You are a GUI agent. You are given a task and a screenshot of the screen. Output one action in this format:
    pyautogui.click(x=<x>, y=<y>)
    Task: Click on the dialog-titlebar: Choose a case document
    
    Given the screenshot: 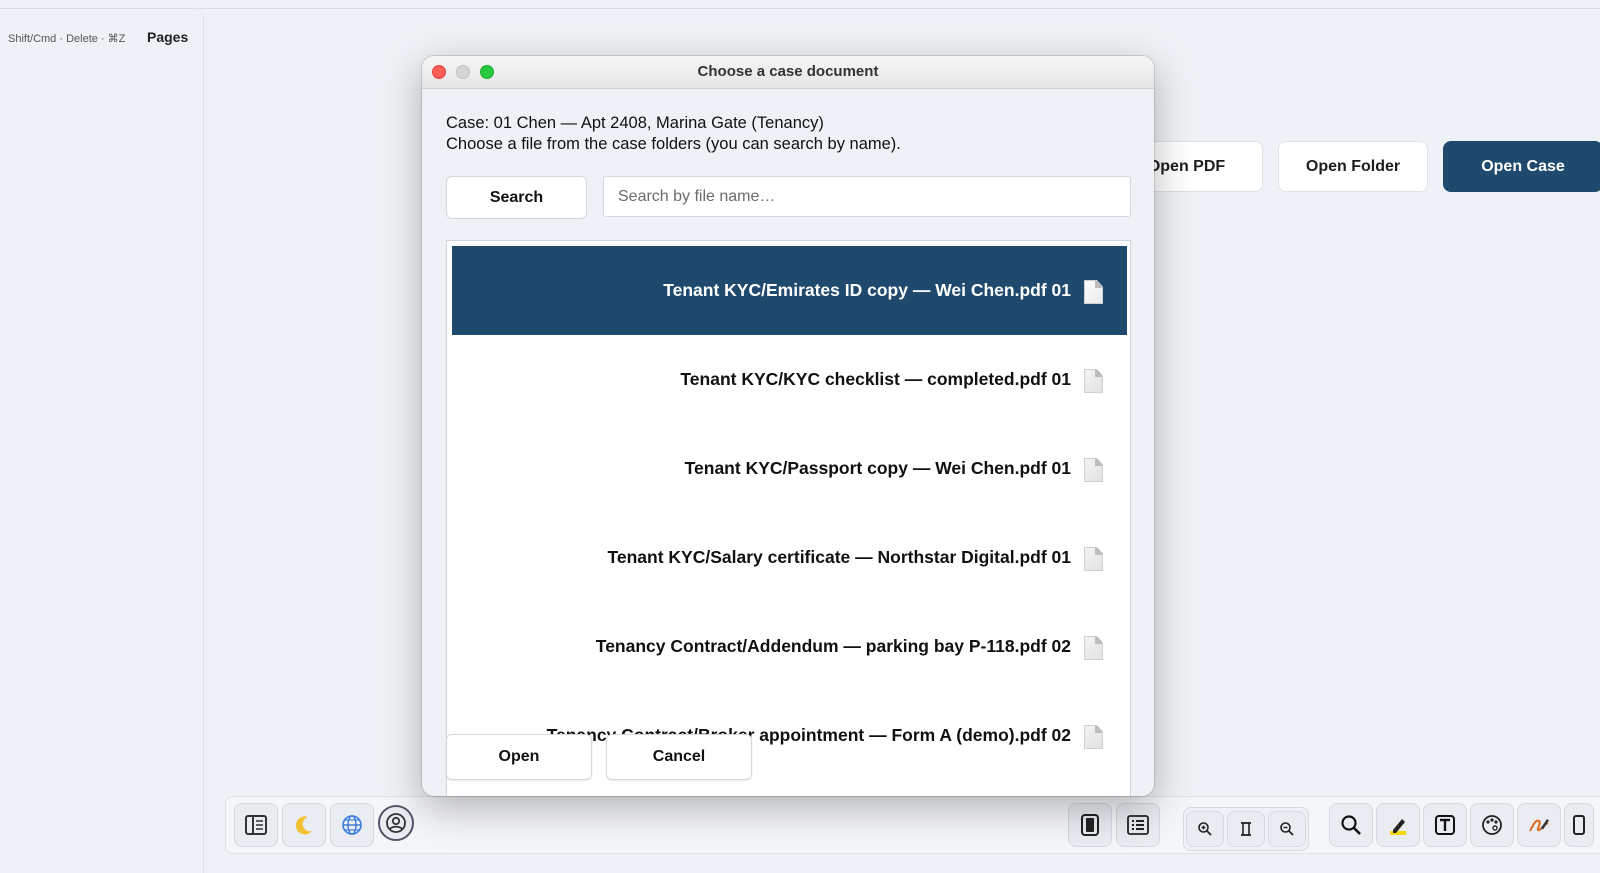 What is the action you would take?
    pyautogui.click(x=788, y=72)
    